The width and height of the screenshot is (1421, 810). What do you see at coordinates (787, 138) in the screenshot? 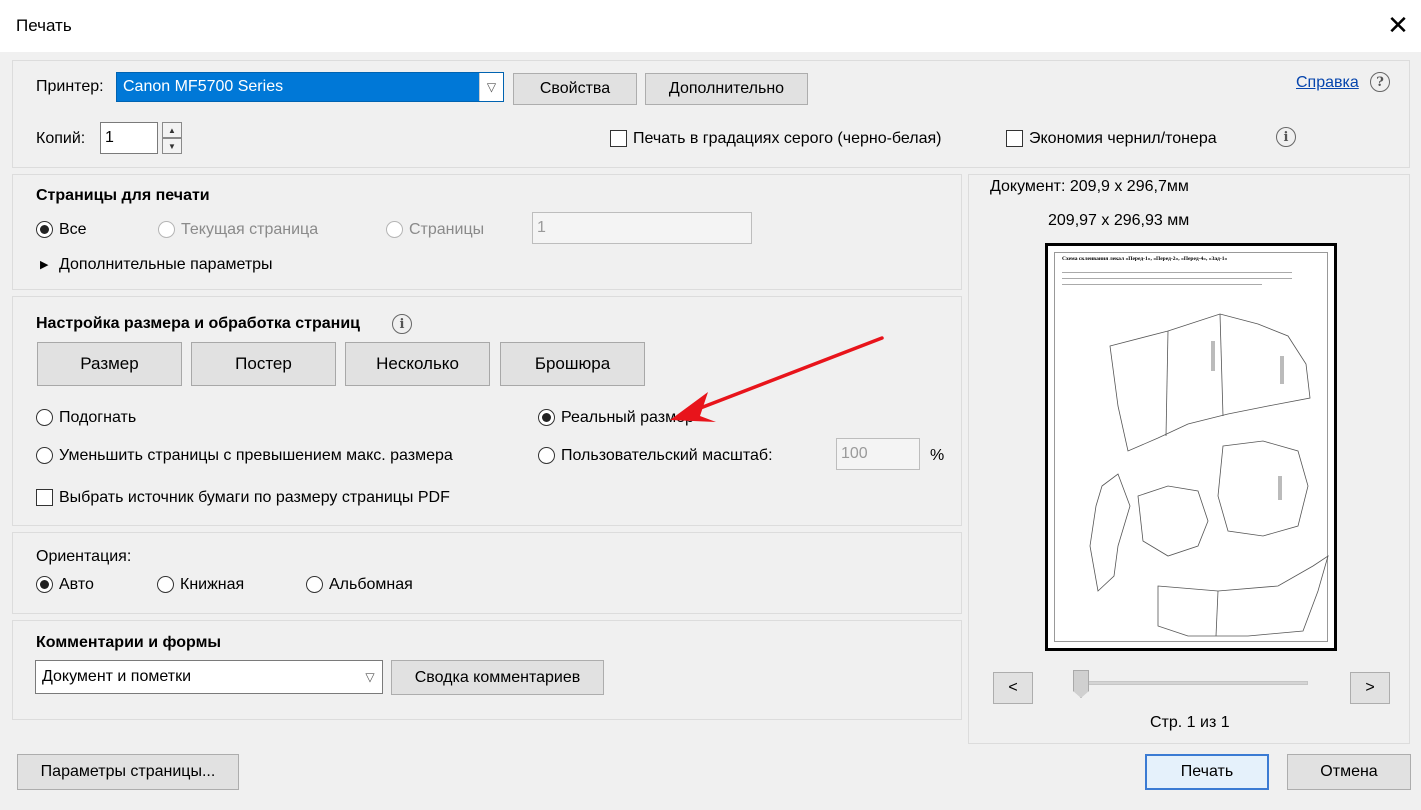
I see `grayscale-label: Печать в градациях серого (черно-белая)` at bounding box center [787, 138].